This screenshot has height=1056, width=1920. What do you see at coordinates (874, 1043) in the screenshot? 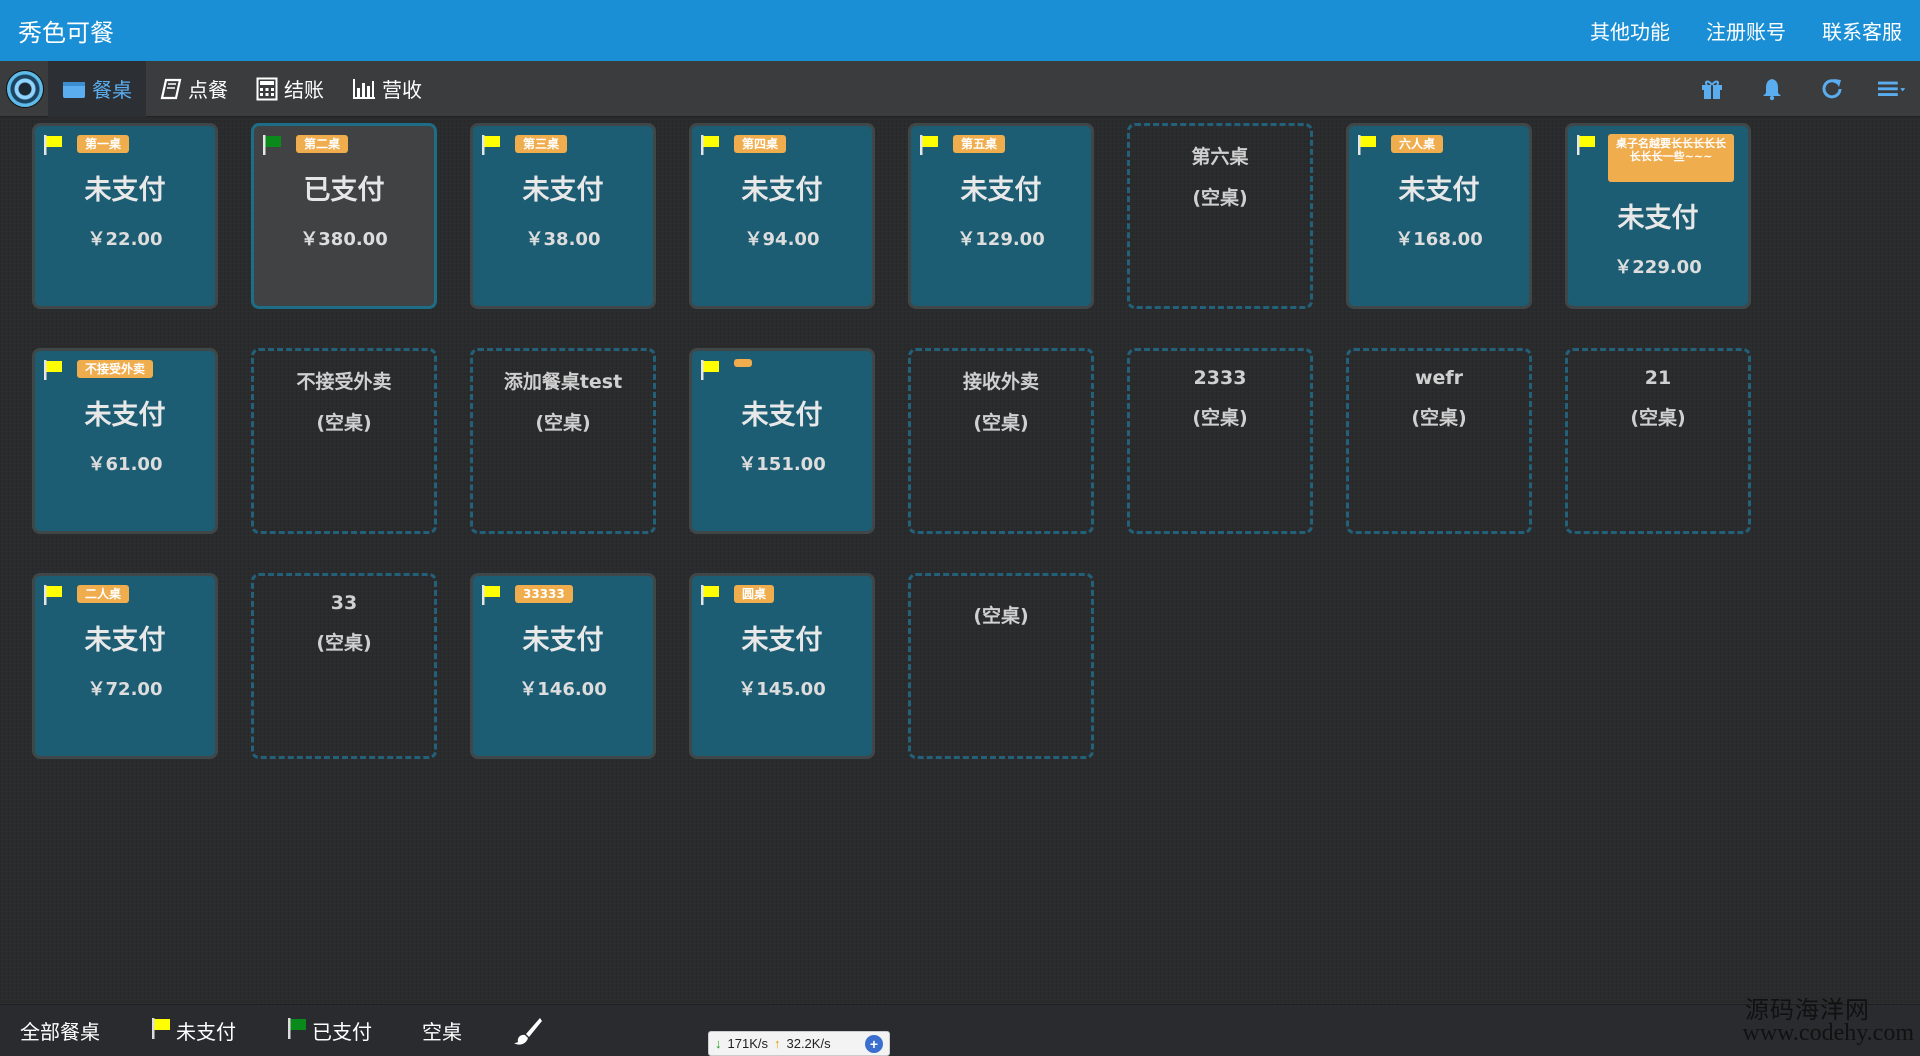
I see `plus-icon: +` at bounding box center [874, 1043].